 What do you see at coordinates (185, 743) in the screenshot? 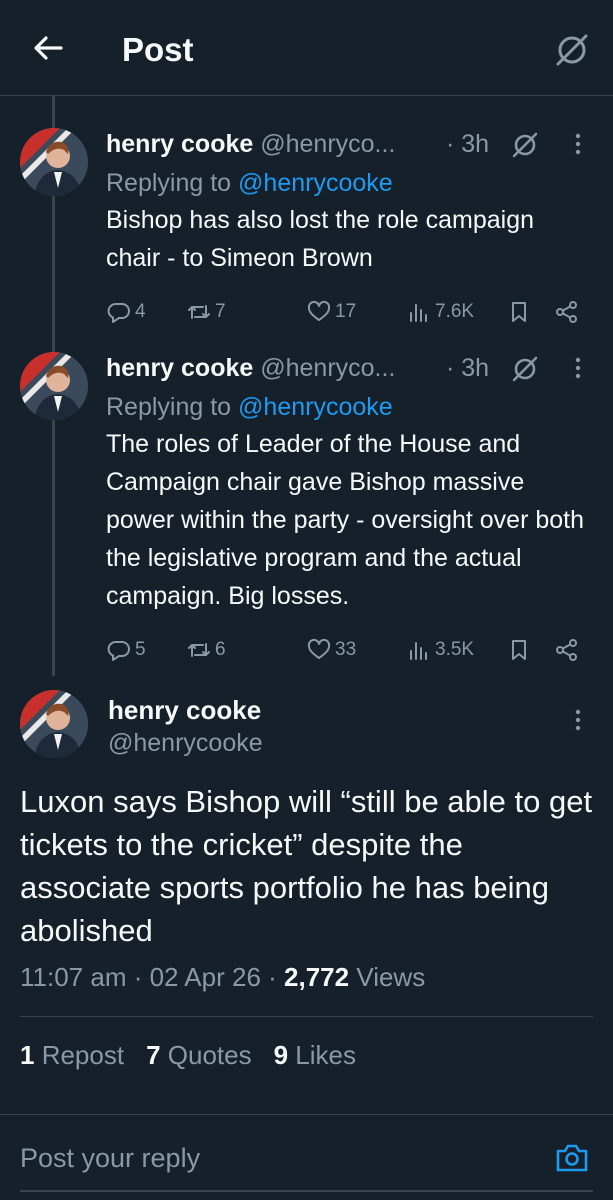
I see `author-handle: @henrycooke` at bounding box center [185, 743].